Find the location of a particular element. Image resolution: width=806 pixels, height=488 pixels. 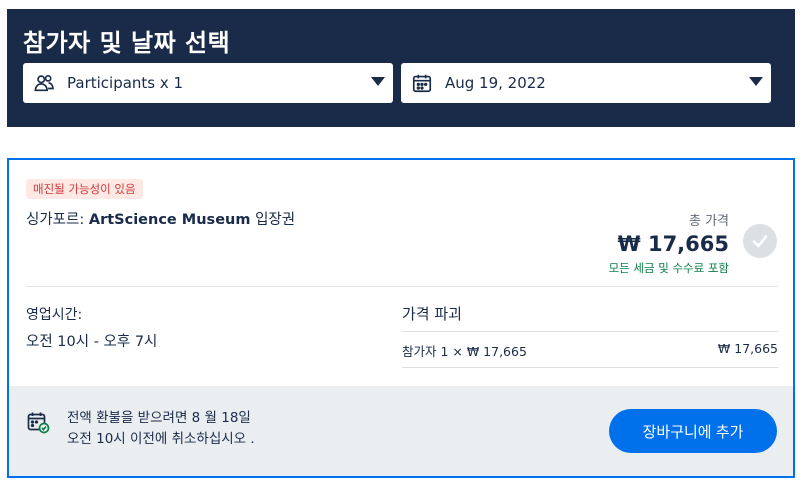

price-breakdown-row: 참가자 1 × ₩ 17,665 ₩ 17,665 is located at coordinates (590, 350).